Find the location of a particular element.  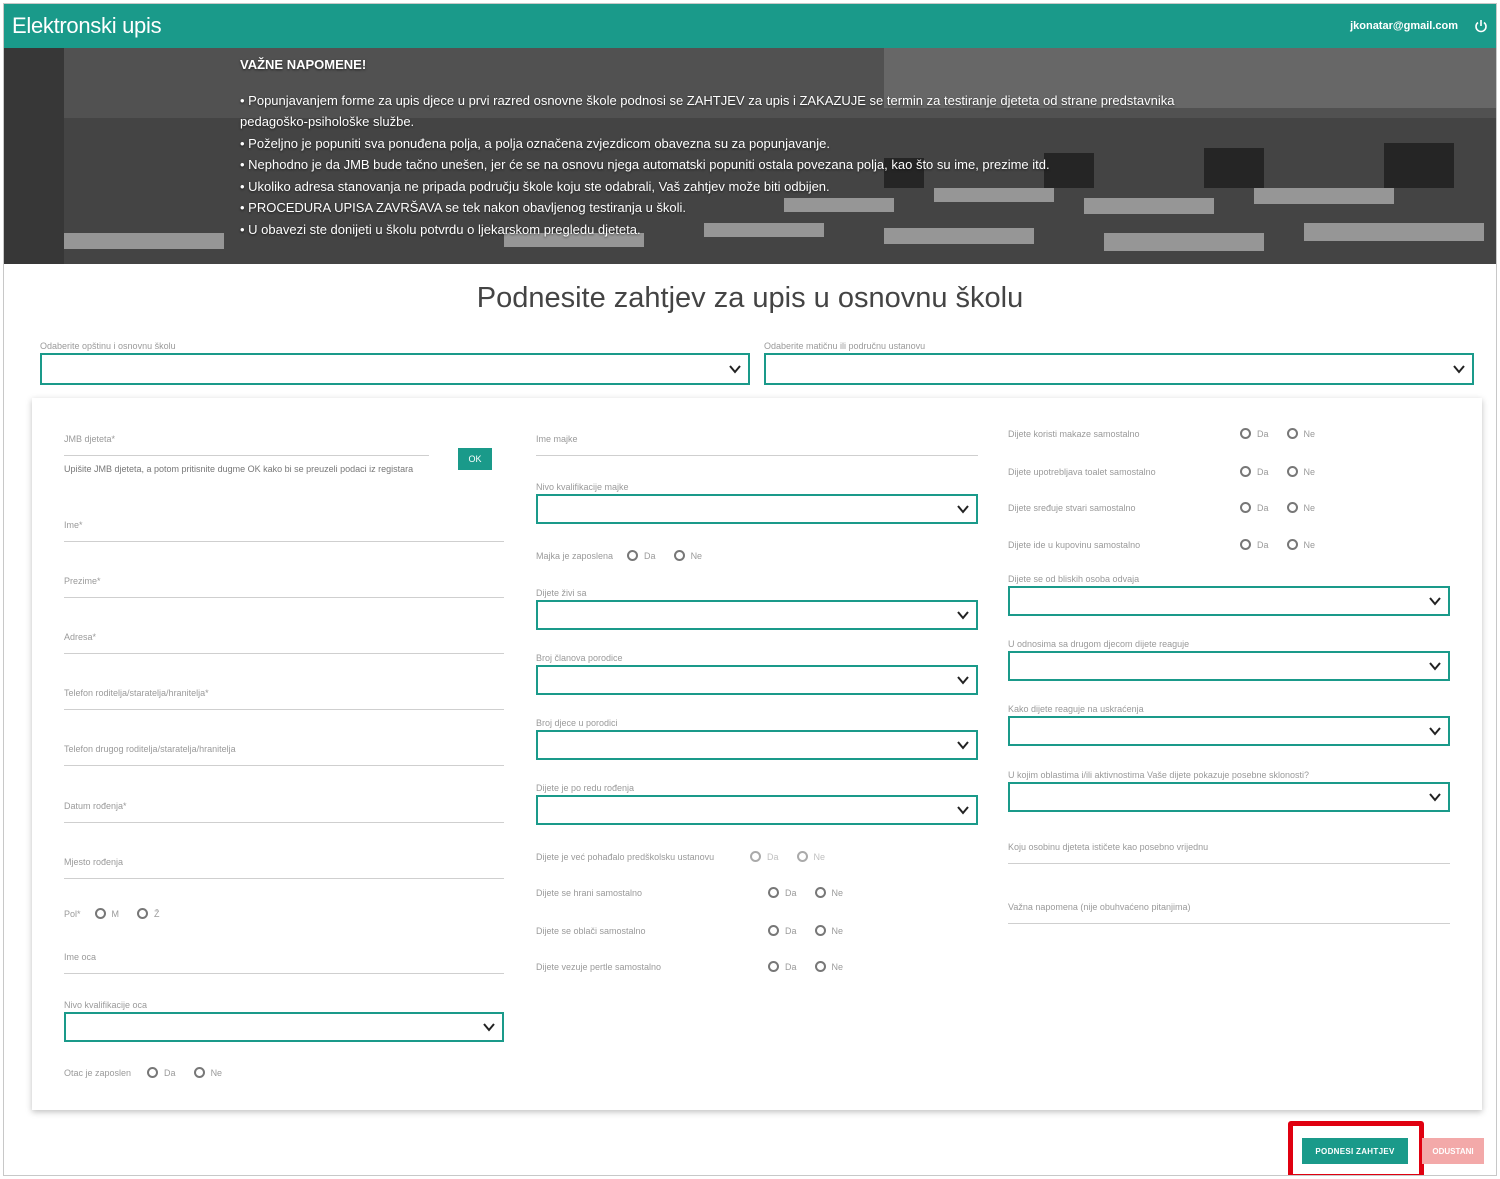

unit-select is located at coordinates (1119, 369).